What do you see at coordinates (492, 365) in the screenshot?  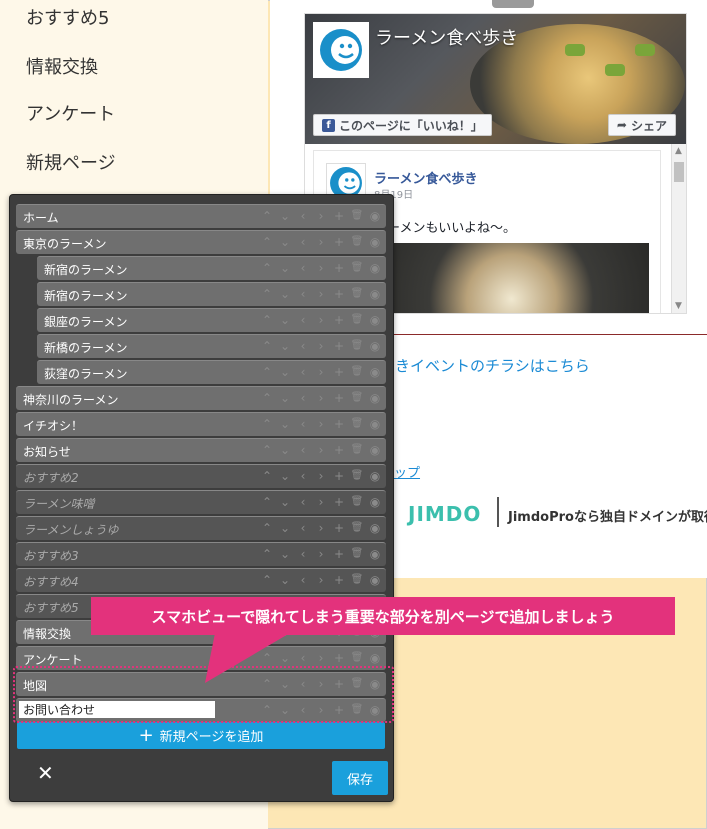 I see `event-flyer-link: きイベントのチラシはこちら` at bounding box center [492, 365].